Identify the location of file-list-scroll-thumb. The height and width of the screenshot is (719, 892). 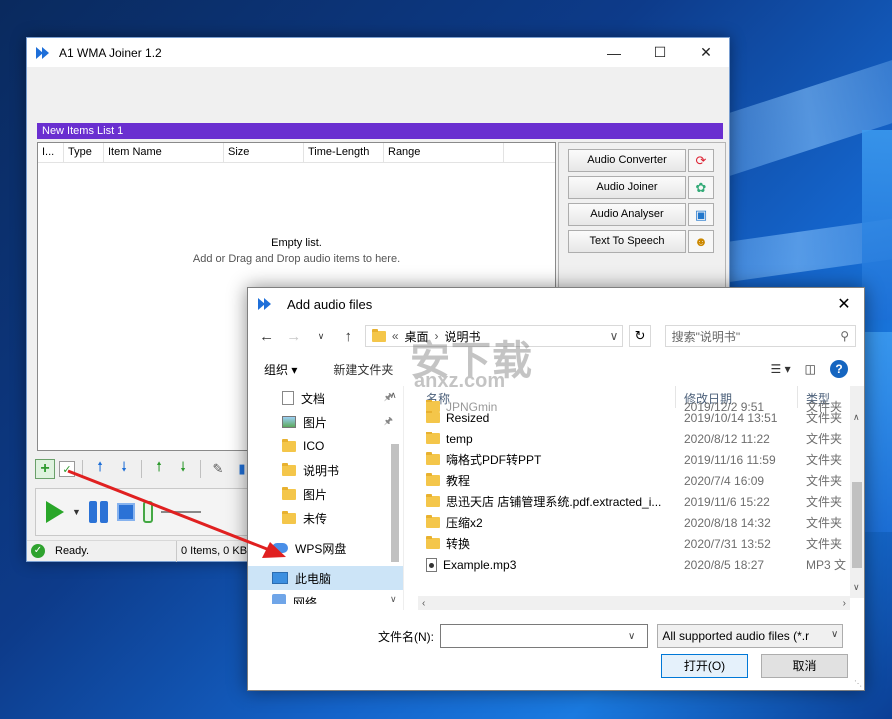
(857, 525).